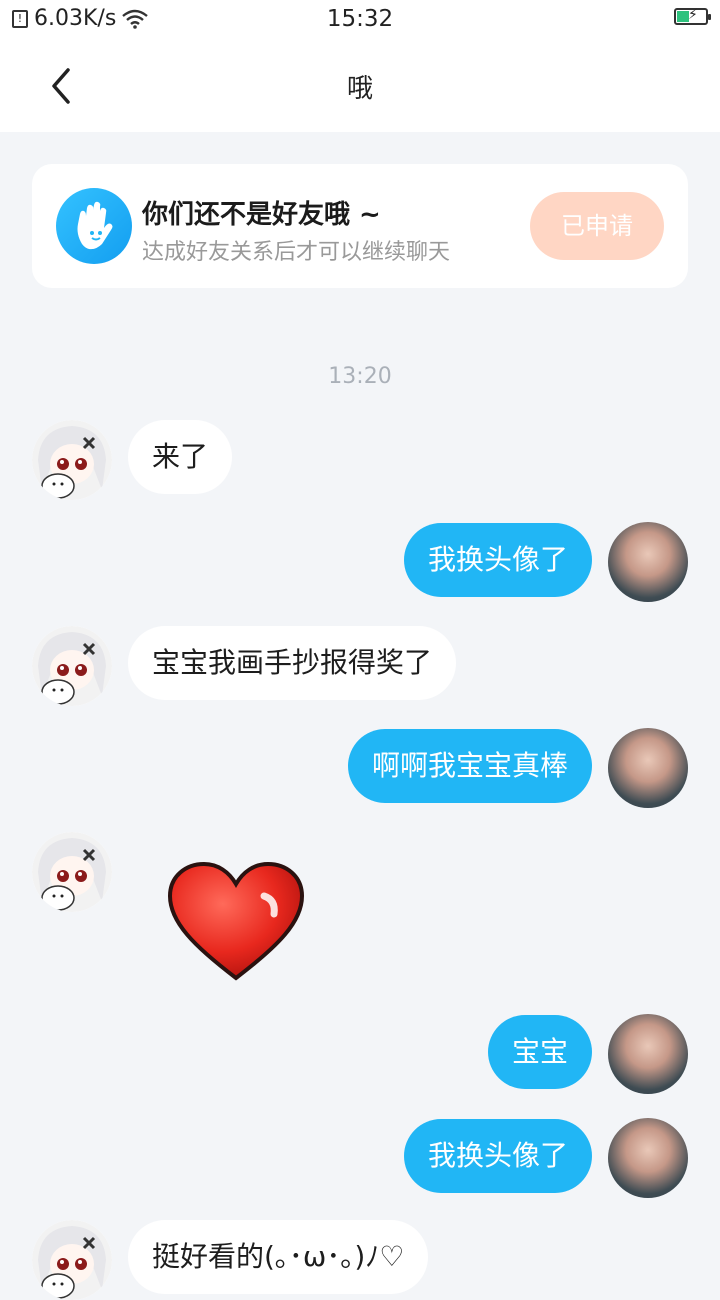  Describe the element at coordinates (597, 226) in the screenshot. I see `applied-button: 已申请` at that location.